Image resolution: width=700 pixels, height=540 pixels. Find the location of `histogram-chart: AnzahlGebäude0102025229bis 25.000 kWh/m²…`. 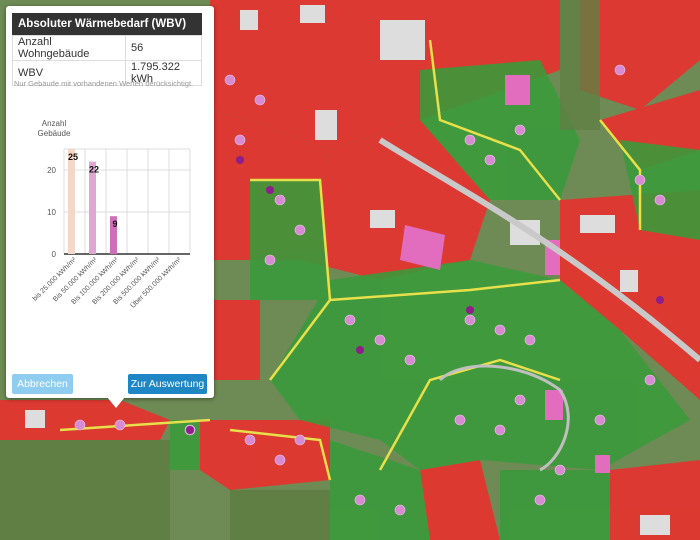

histogram-chart: AnzahlGebäude0102025229bis 25.000 kWh/m²… is located at coordinates (111, 214).